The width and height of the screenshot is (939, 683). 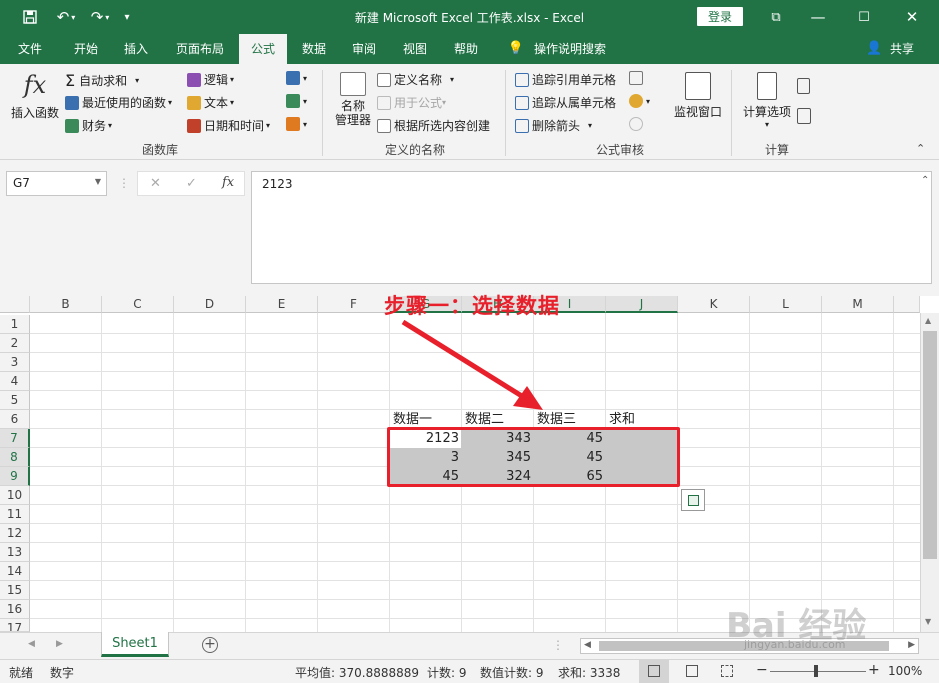 I want to click on next-sheet-icon: ▶, so click(x=59, y=644).